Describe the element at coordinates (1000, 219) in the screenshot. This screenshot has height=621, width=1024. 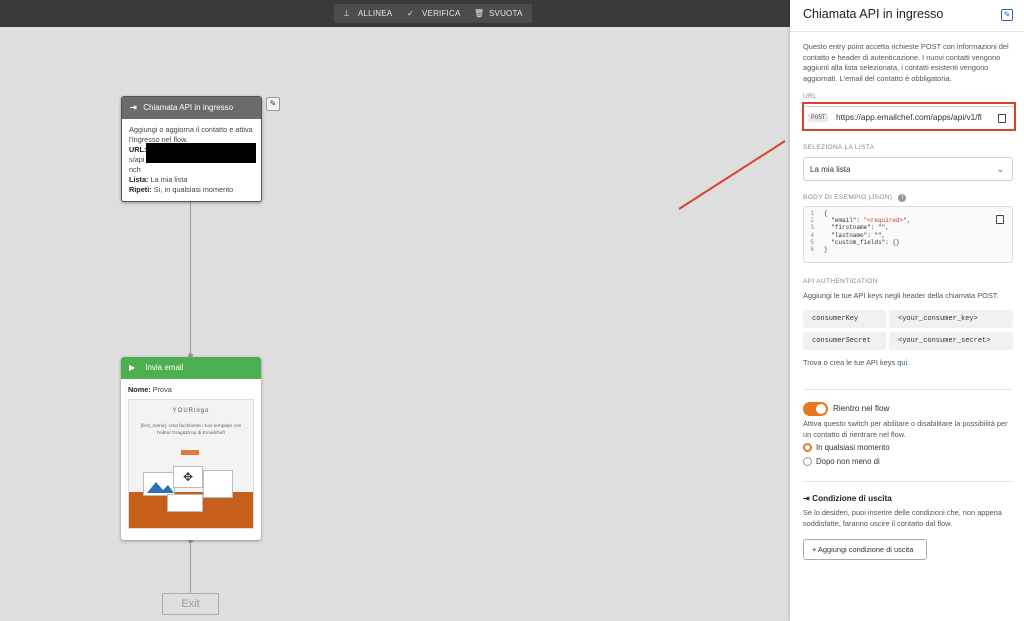
I see `copy-icon` at that location.